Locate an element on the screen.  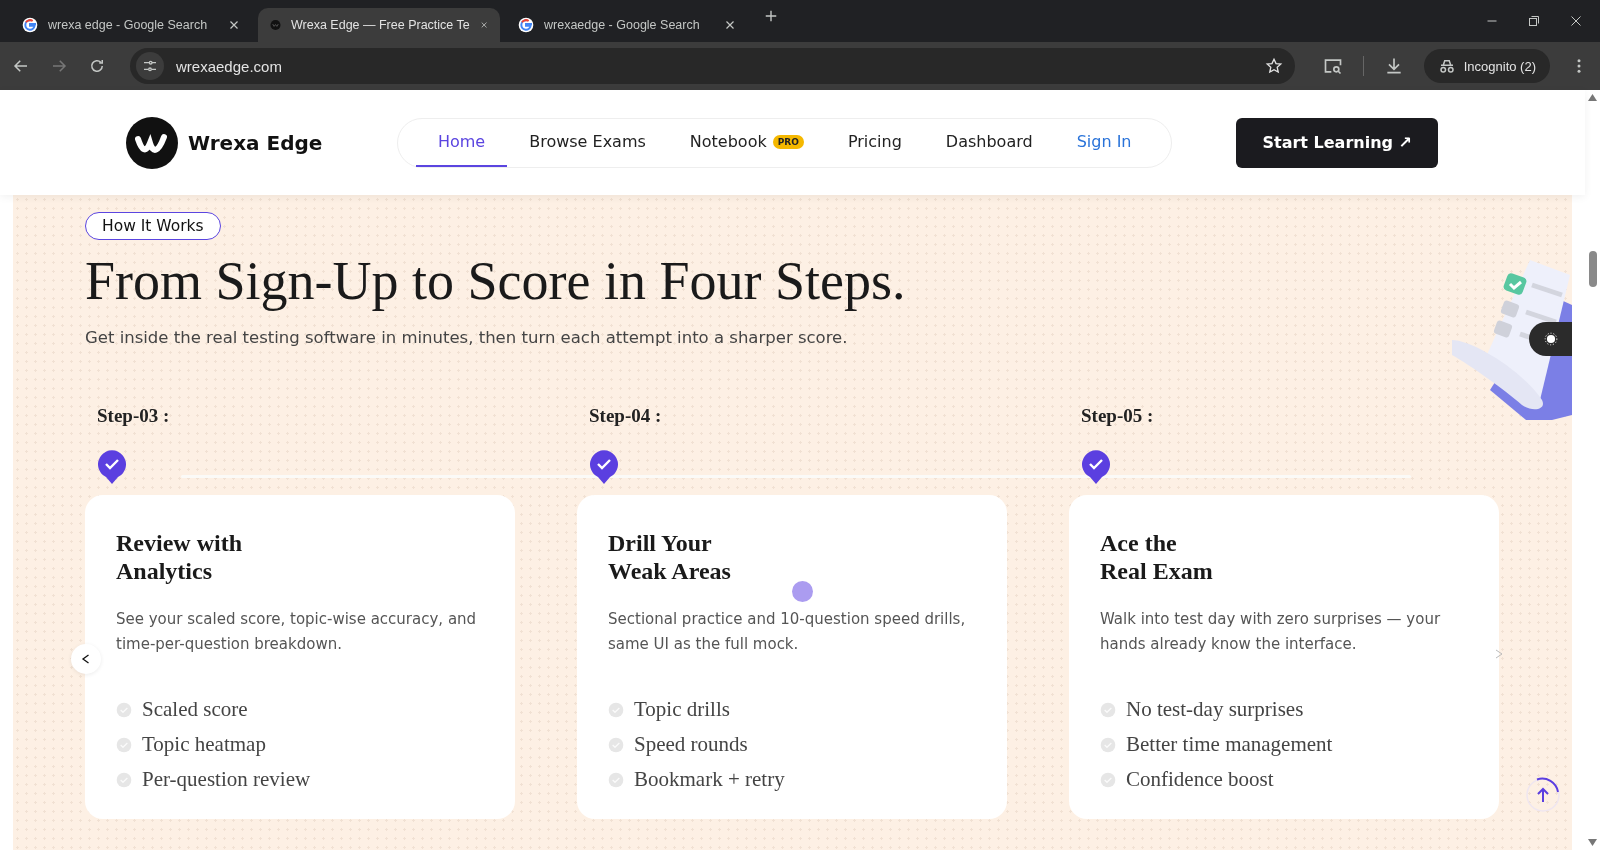
card-description: See your scaled score, topic-wise accuracy, and time-per-question breakdown. is located at coordinates (297, 632).